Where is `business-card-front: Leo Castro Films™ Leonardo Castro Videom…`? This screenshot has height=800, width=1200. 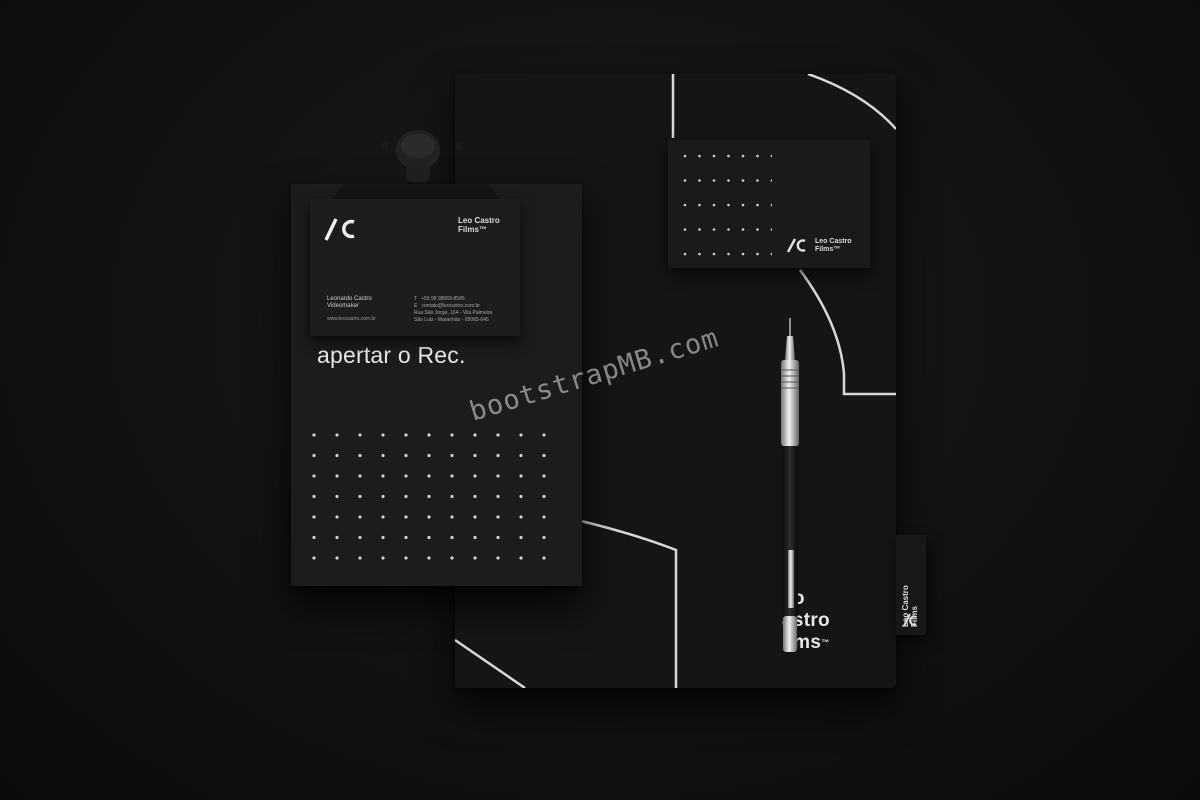
business-card-front: Leo Castro Films™ Leonardo Castro Videom… is located at coordinates (415, 267).